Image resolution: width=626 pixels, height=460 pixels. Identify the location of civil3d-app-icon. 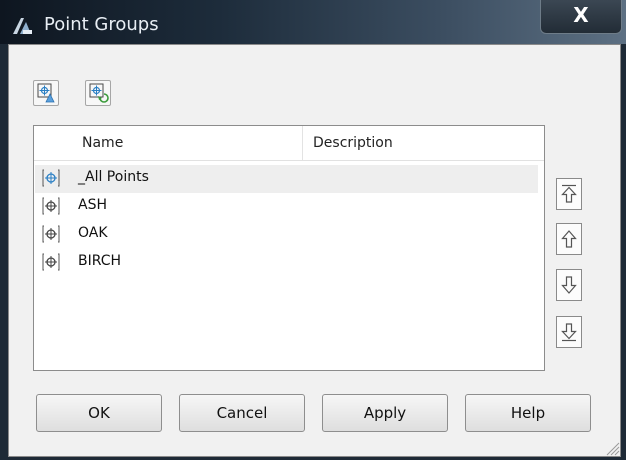
(22, 26).